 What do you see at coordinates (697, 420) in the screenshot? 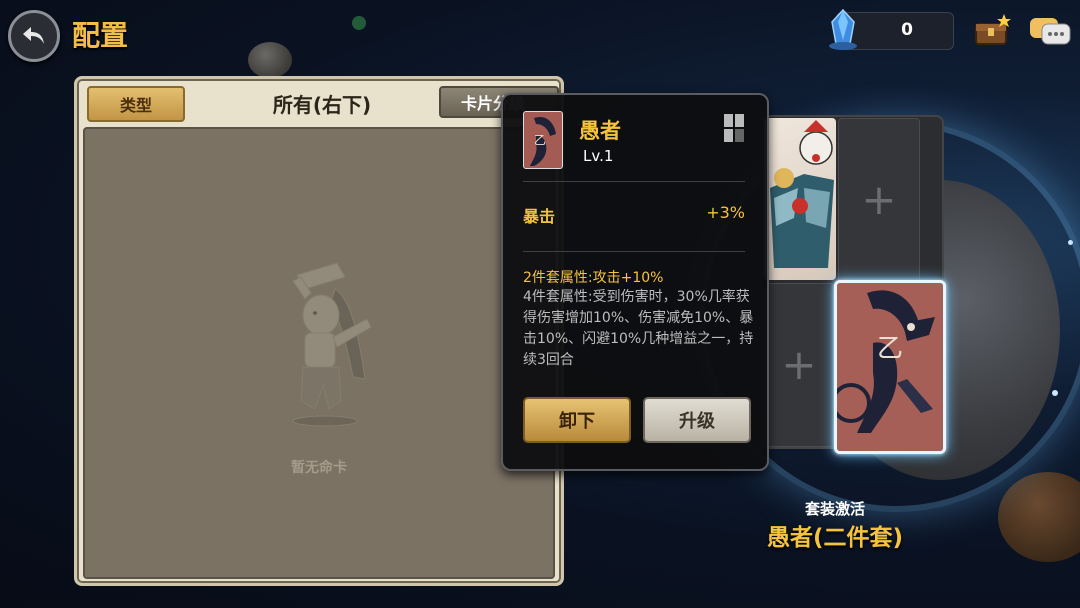
I see `upgrade-button: 升级` at bounding box center [697, 420].